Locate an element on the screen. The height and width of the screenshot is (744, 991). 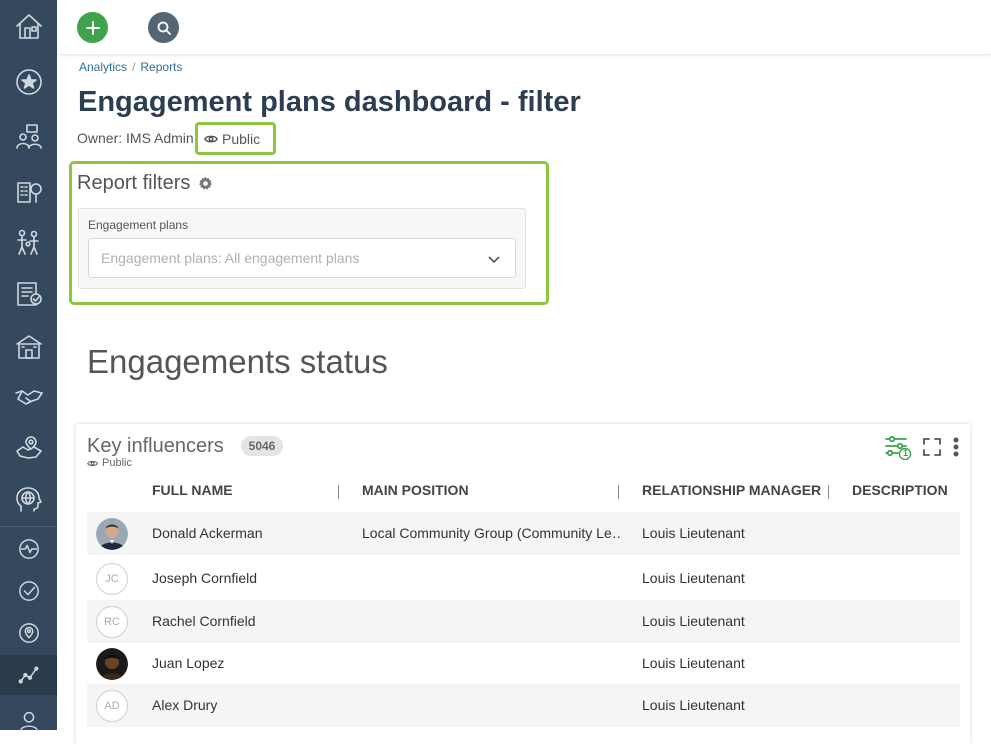
card-title: Key influencers is located at coordinates (155, 446).